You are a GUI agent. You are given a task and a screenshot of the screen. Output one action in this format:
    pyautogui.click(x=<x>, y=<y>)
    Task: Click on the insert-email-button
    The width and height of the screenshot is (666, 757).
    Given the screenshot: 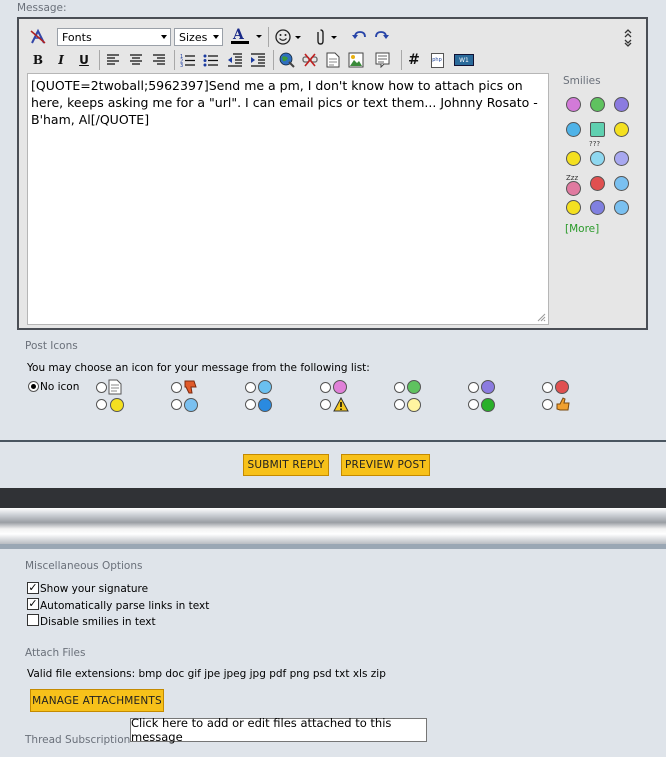 What is the action you would take?
    pyautogui.click(x=333, y=60)
    